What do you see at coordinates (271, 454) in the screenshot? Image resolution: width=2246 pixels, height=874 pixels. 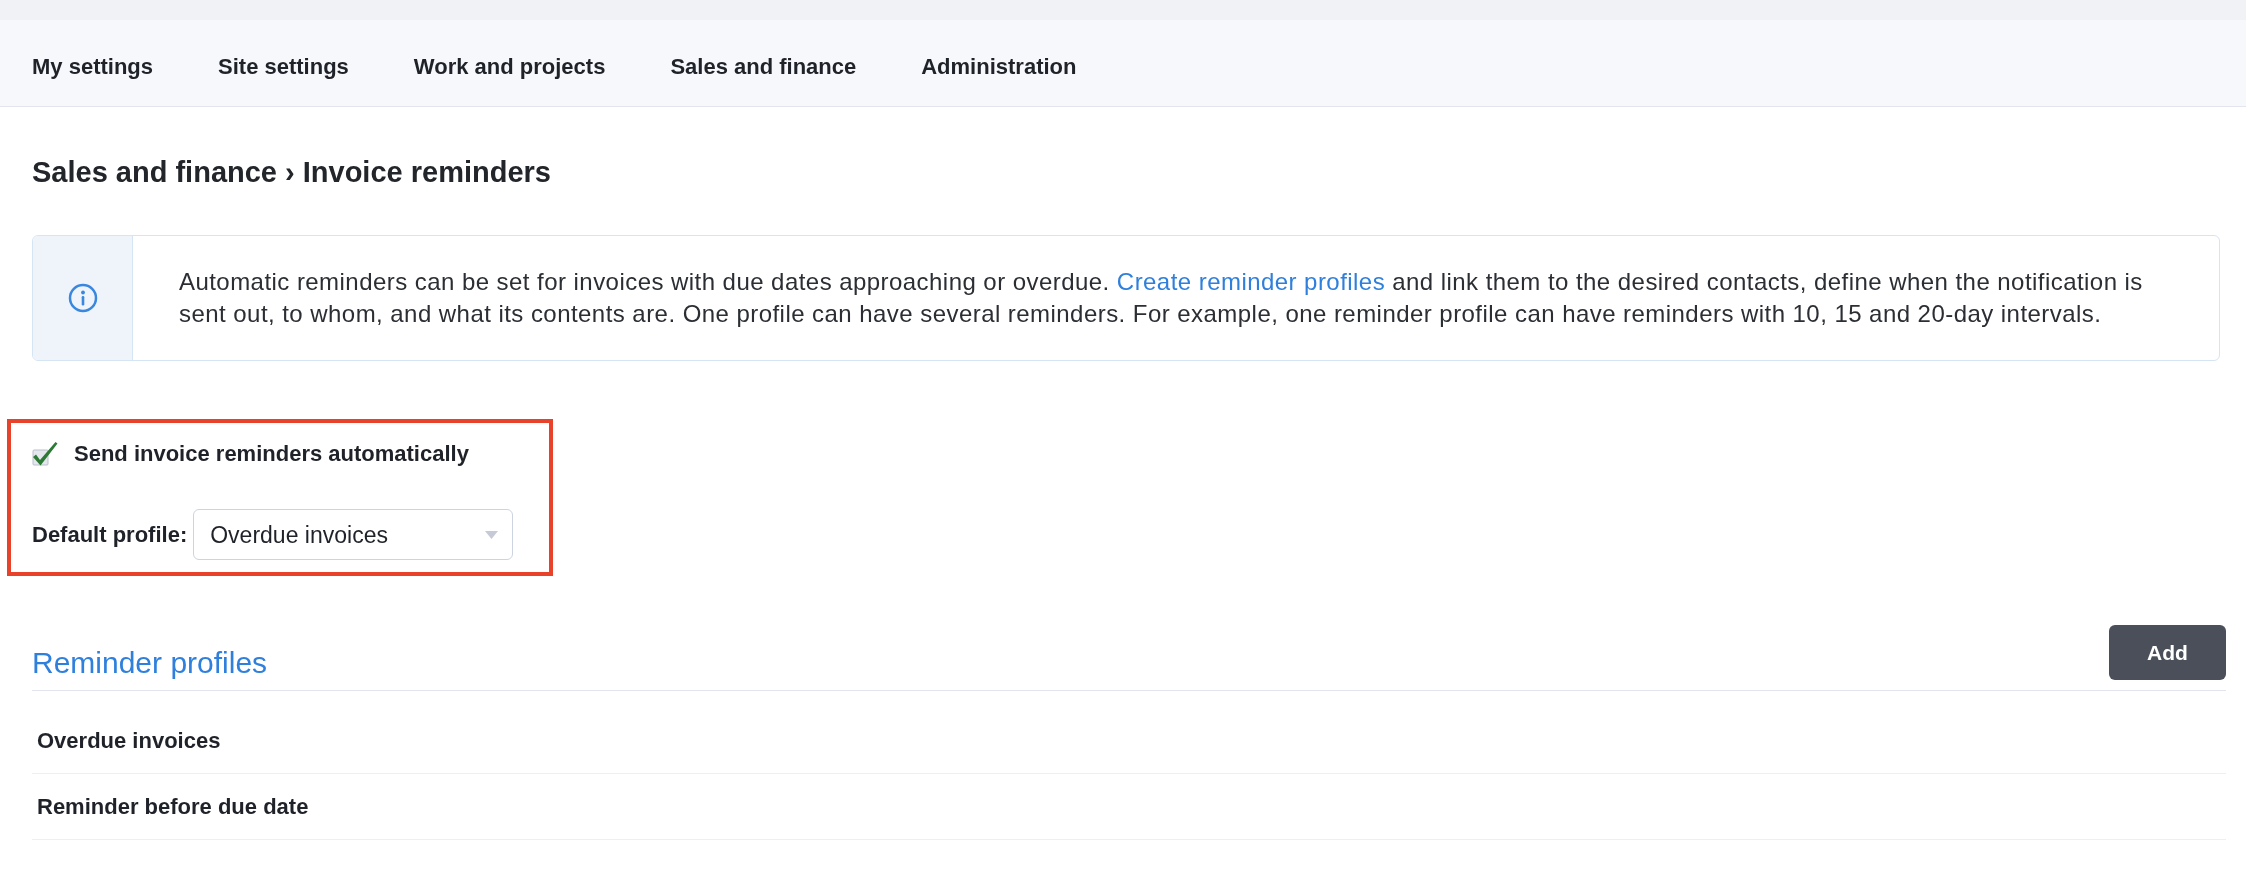 I see `checkbox-label: Send invoice reminders automatically` at bounding box center [271, 454].